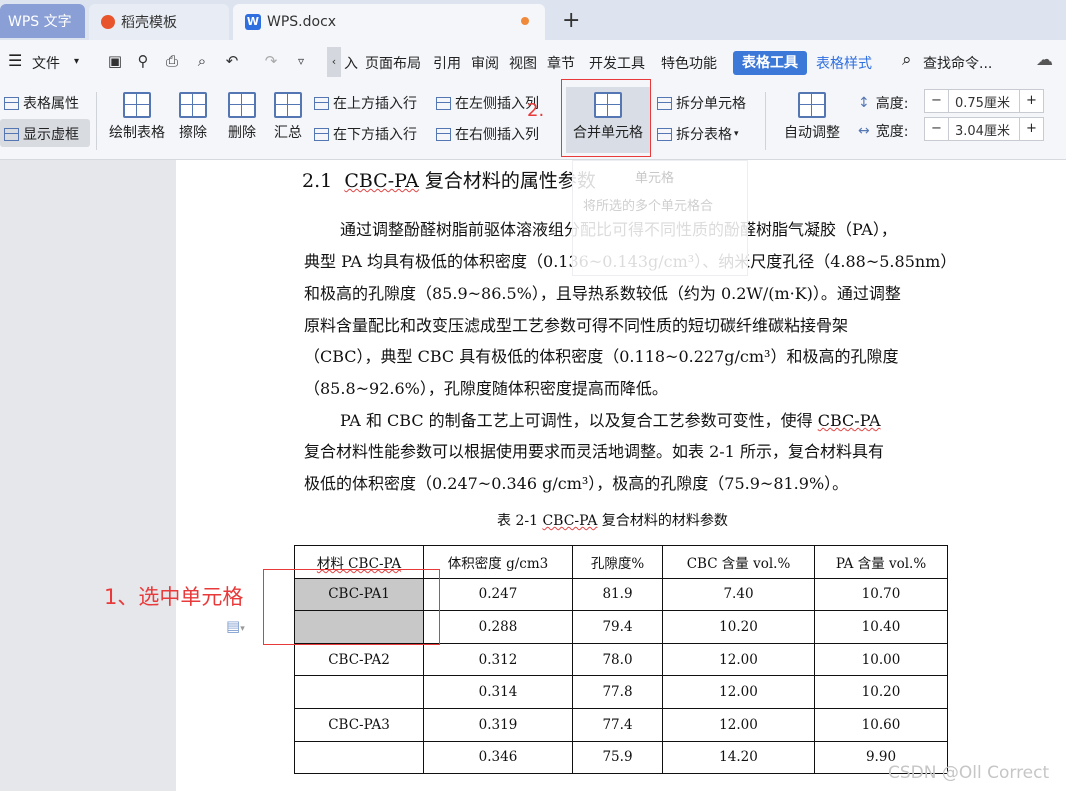  Describe the element at coordinates (288, 105) in the screenshot. I see `summary-icon` at that location.